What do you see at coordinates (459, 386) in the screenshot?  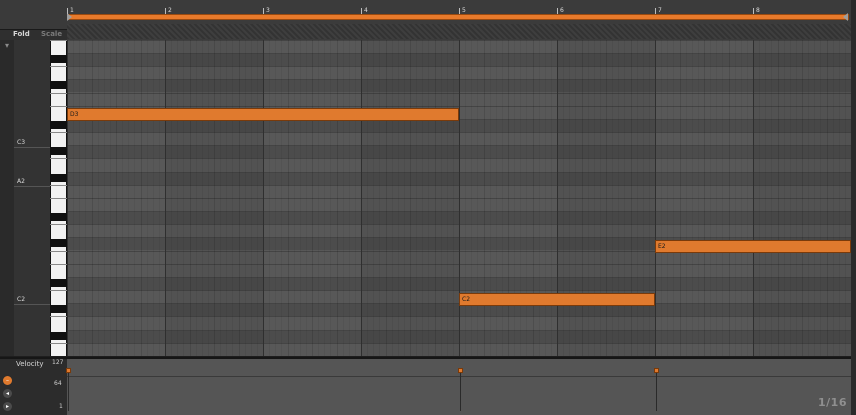 I see `velocity-lane` at bounding box center [459, 386].